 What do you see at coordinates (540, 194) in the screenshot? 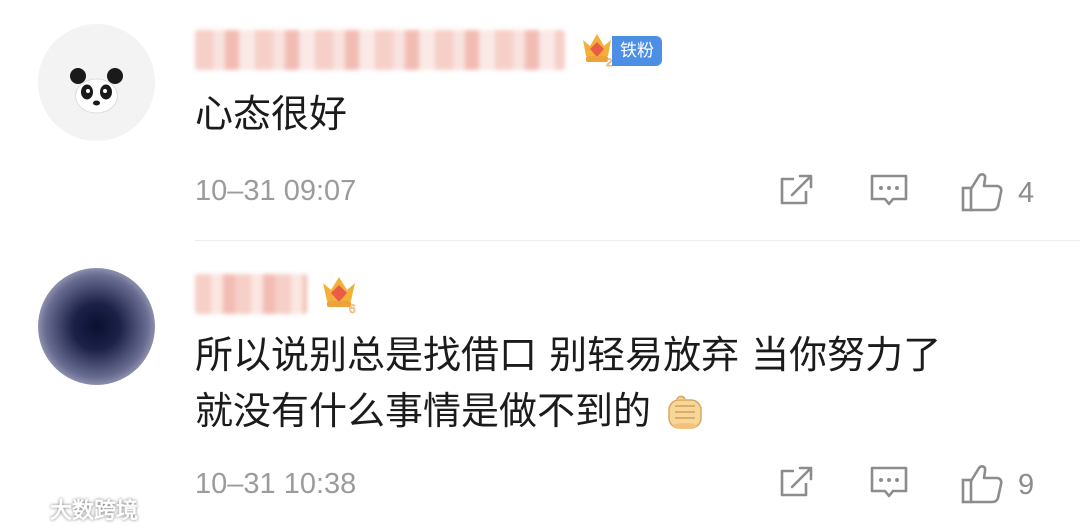
I see `comment-actions: 4` at bounding box center [540, 194].